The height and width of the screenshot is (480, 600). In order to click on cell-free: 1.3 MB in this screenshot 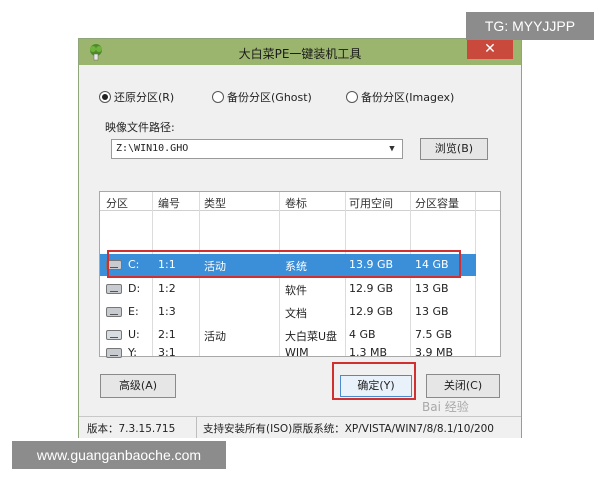, I will do `click(368, 352)`.